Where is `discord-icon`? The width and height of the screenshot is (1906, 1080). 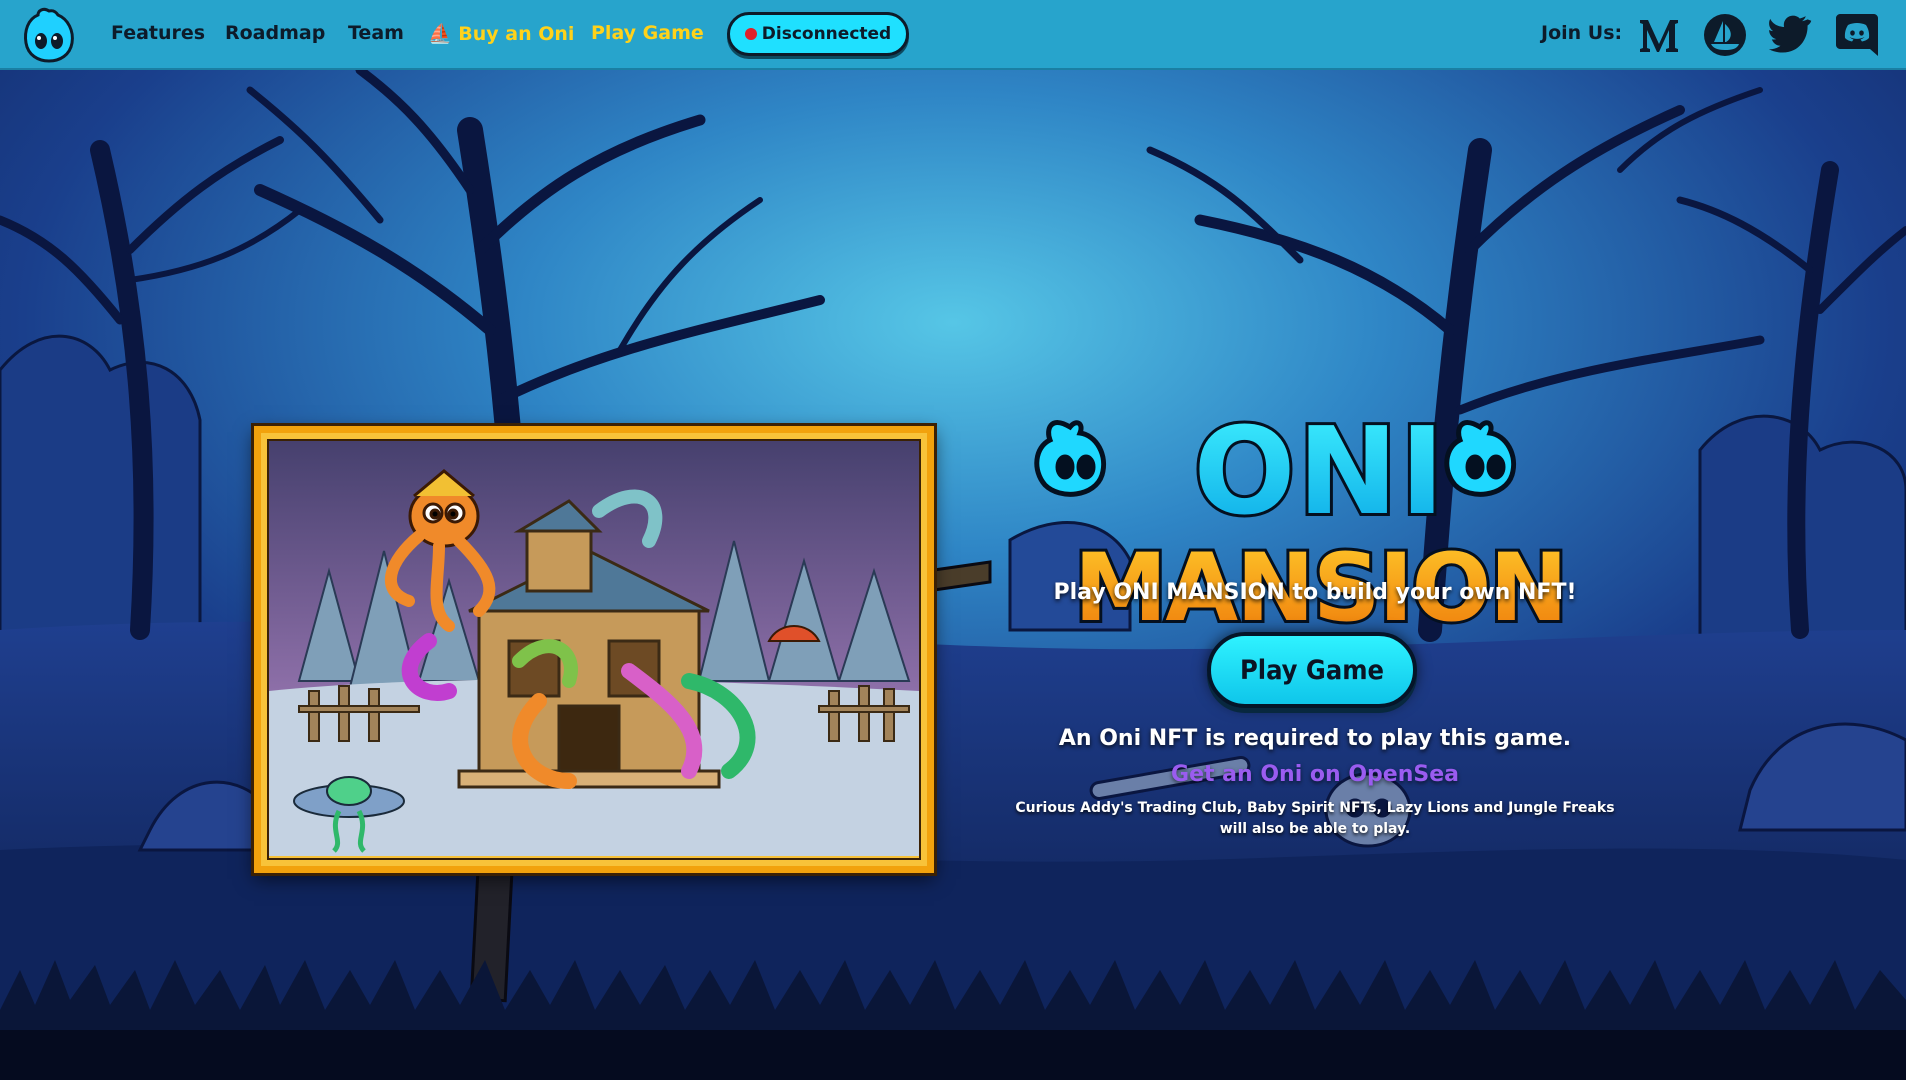
discord-icon is located at coordinates (1857, 35).